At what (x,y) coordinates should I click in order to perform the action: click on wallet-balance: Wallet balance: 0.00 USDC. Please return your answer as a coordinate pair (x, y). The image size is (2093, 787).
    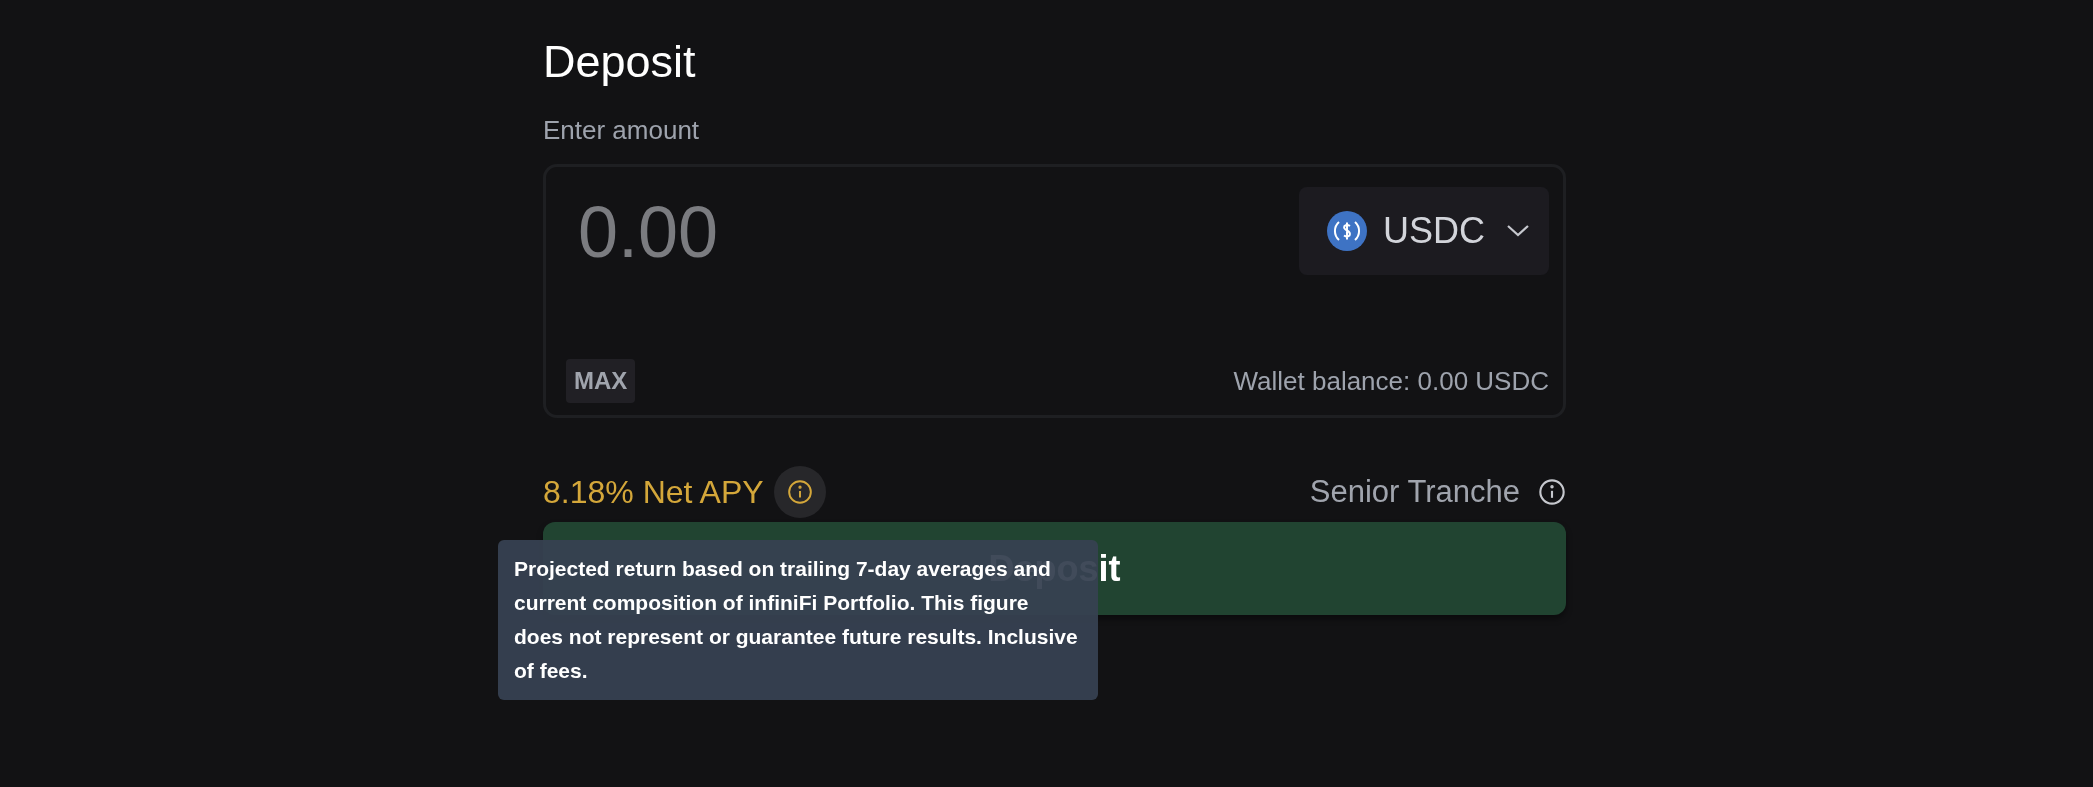
    Looking at the image, I should click on (1391, 381).